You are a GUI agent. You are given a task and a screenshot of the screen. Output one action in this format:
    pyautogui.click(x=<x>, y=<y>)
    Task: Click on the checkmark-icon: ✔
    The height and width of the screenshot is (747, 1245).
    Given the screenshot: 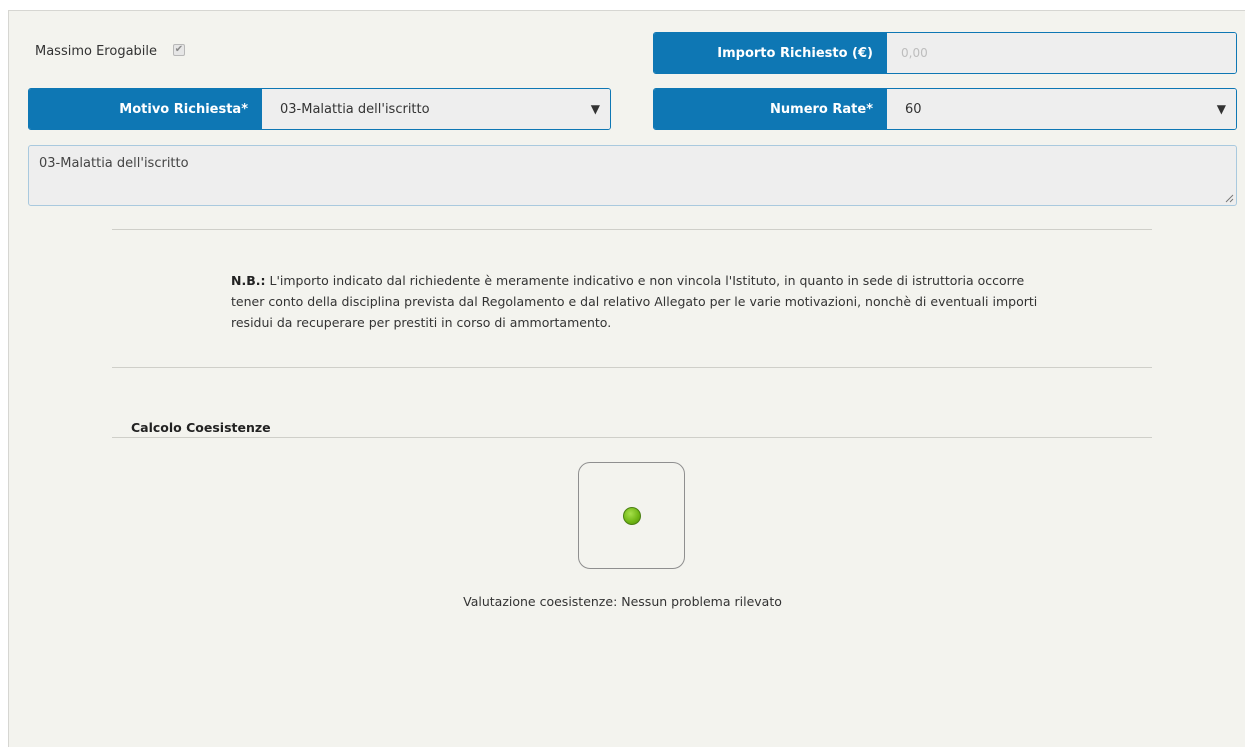 What is the action you would take?
    pyautogui.click(x=179, y=49)
    